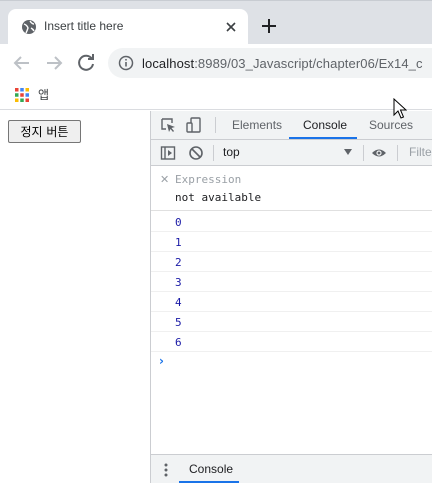  Describe the element at coordinates (218, 197) in the screenshot. I see `live-expression-value: not available` at that location.